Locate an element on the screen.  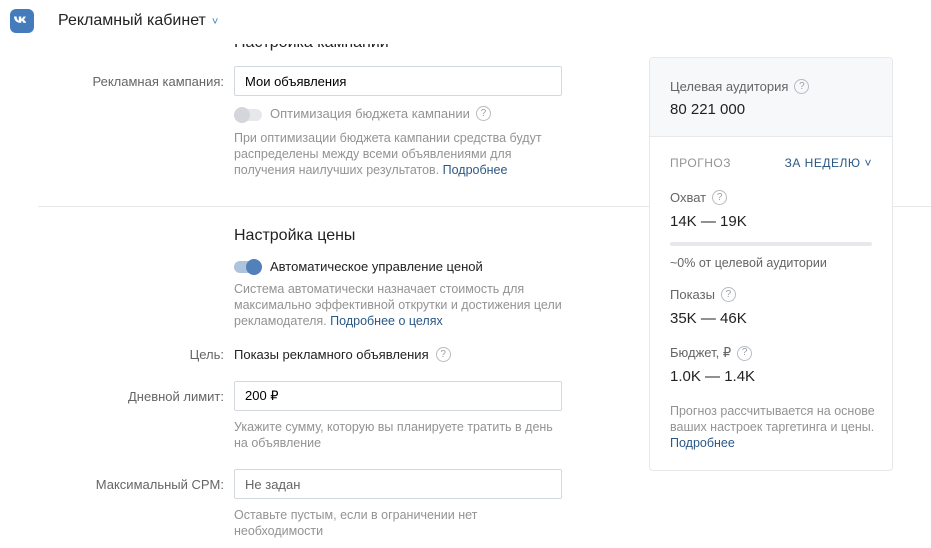
vk-logo-glyph is located at coordinates (20, 19).